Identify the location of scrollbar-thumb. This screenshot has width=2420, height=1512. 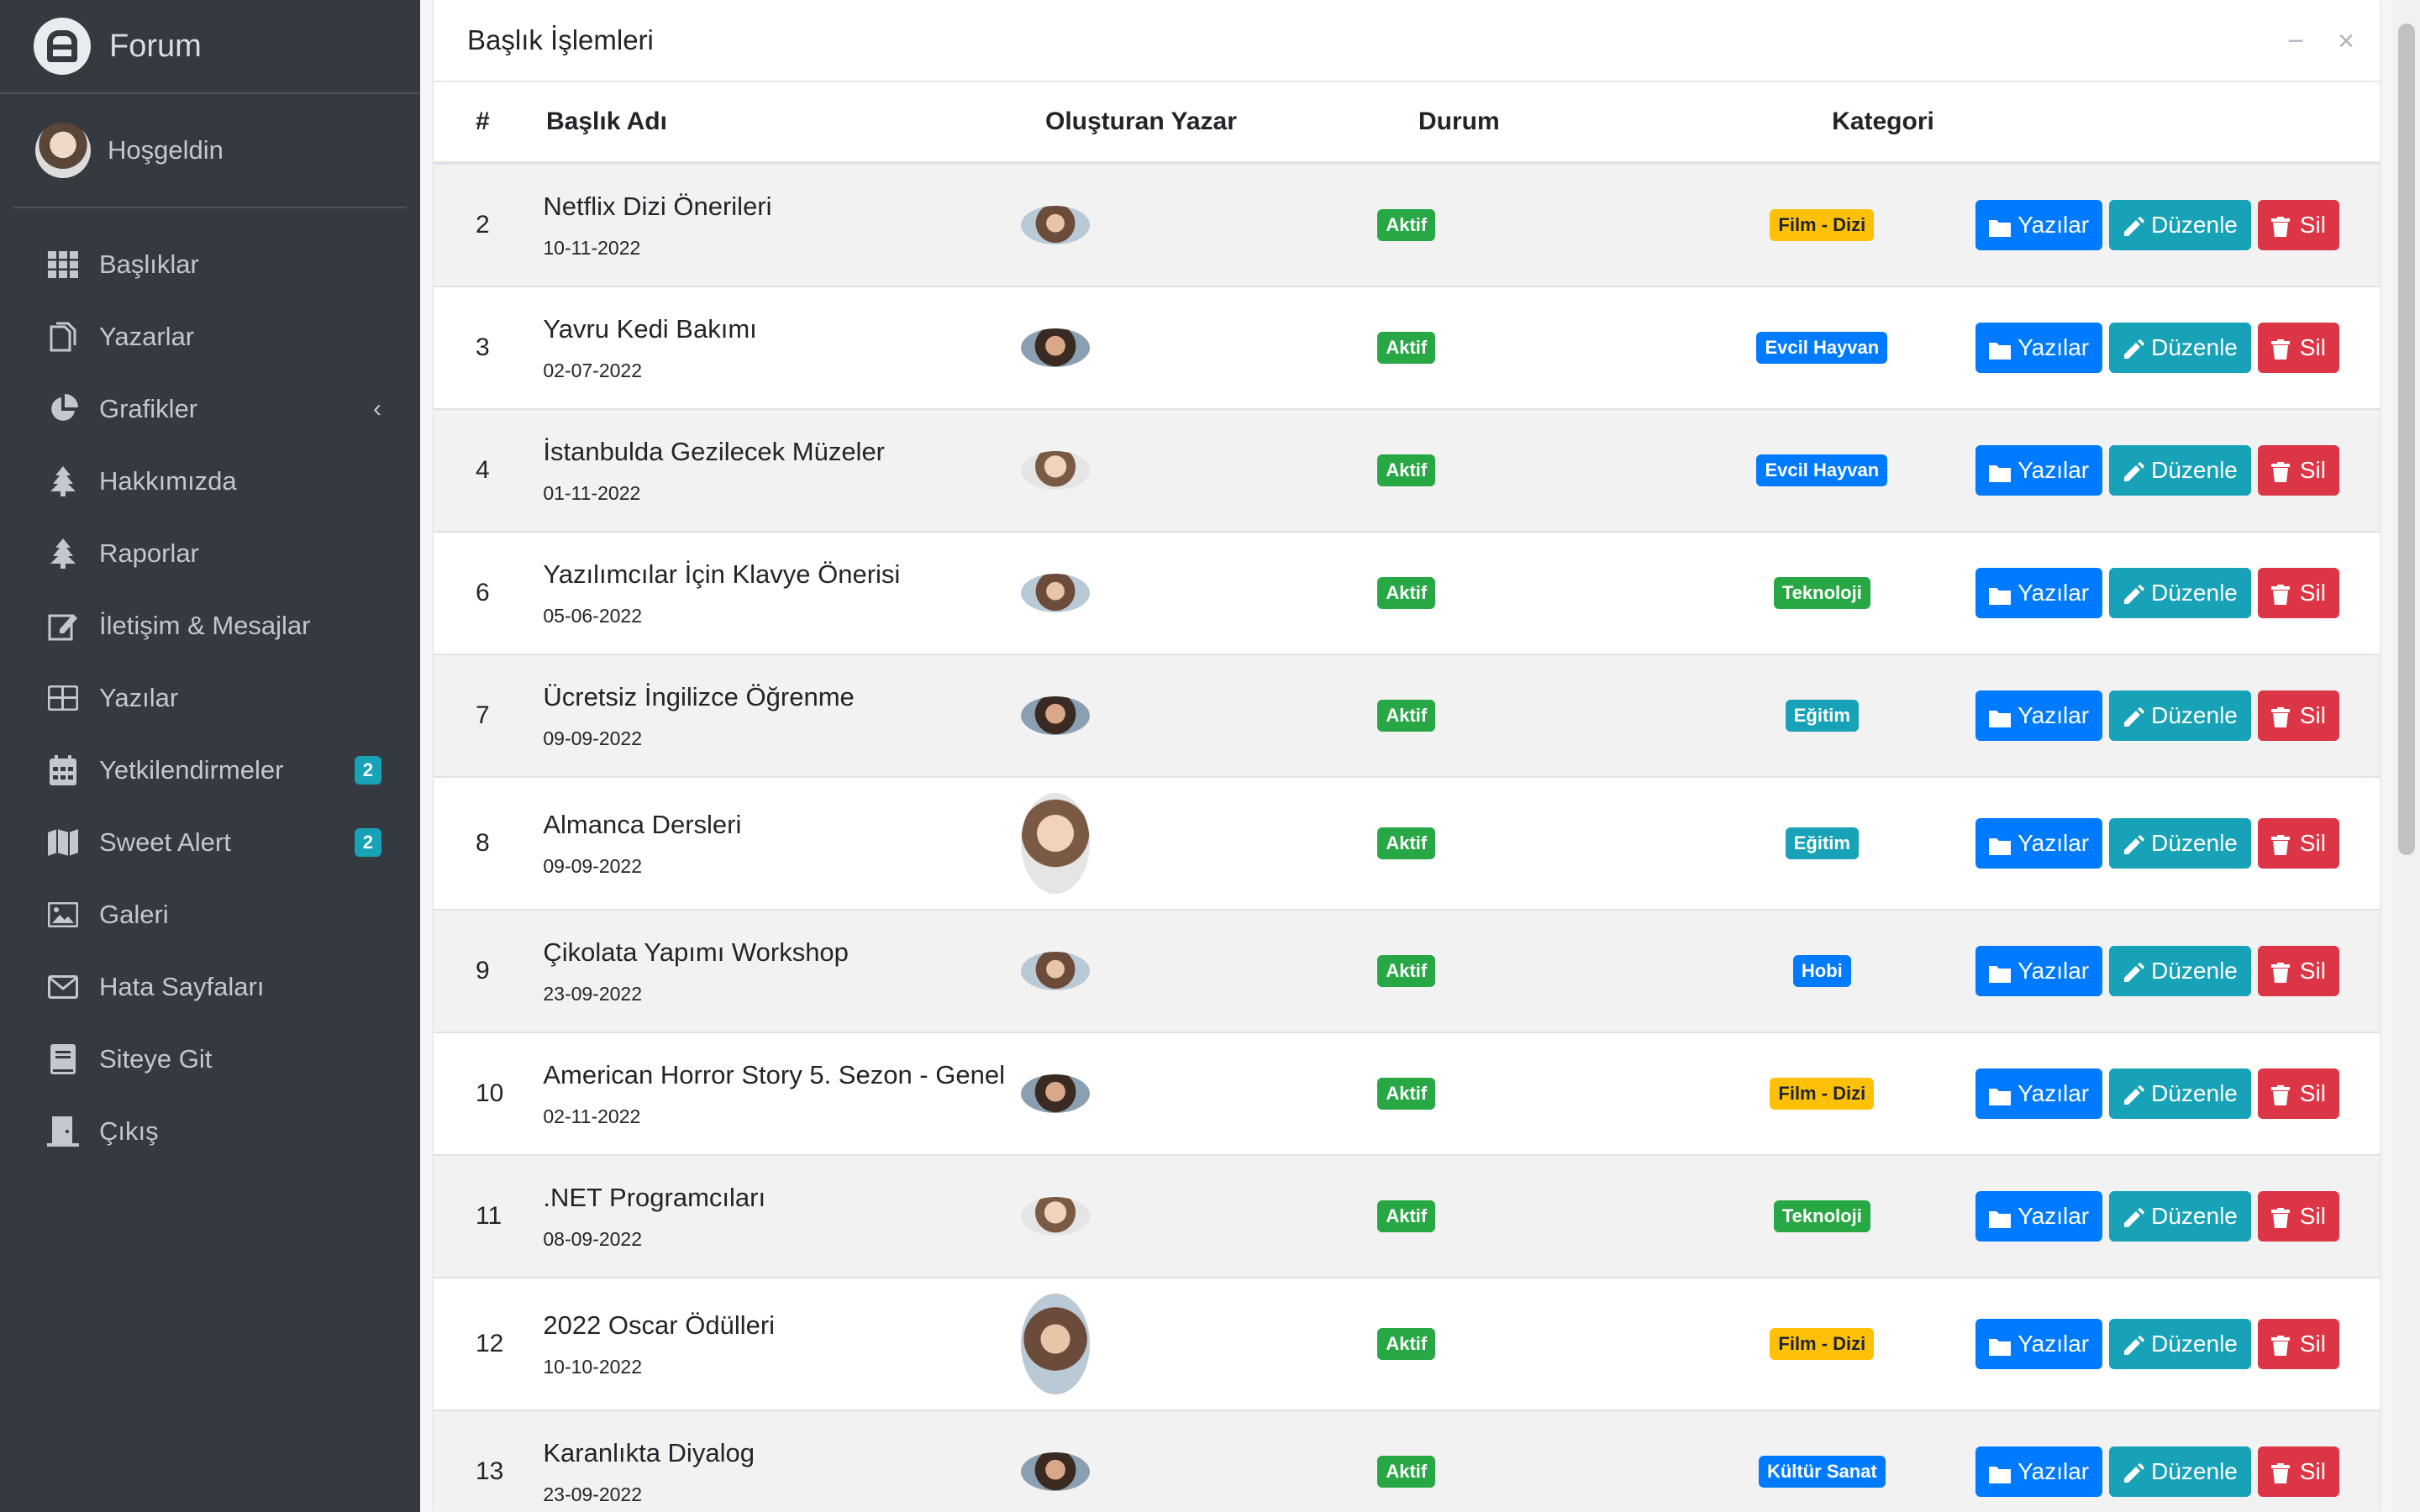
(2406, 439).